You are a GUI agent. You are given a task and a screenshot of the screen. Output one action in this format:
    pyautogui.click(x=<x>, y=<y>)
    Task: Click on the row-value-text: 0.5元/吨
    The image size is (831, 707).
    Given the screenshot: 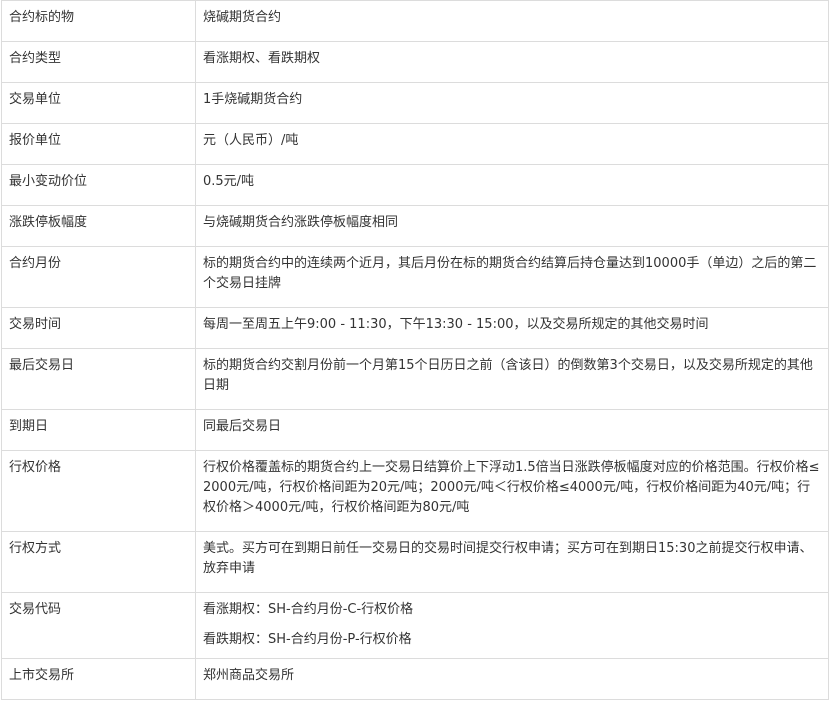 What is the action you would take?
    pyautogui.click(x=229, y=181)
    